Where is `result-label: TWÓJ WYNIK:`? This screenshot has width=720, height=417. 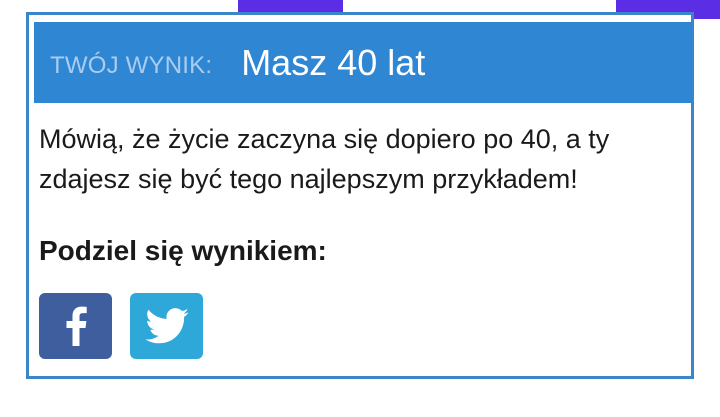 result-label: TWÓJ WYNIK: is located at coordinates (131, 65).